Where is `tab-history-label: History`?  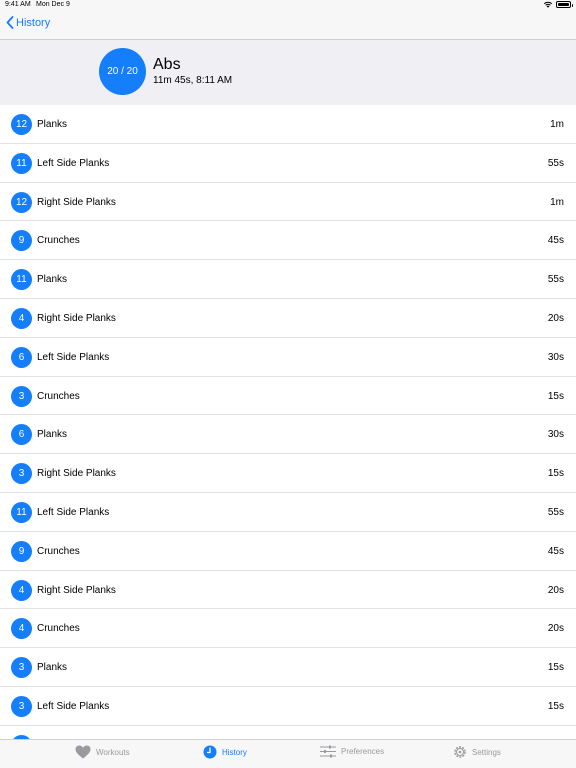
tab-history-label: History is located at coordinates (234, 752).